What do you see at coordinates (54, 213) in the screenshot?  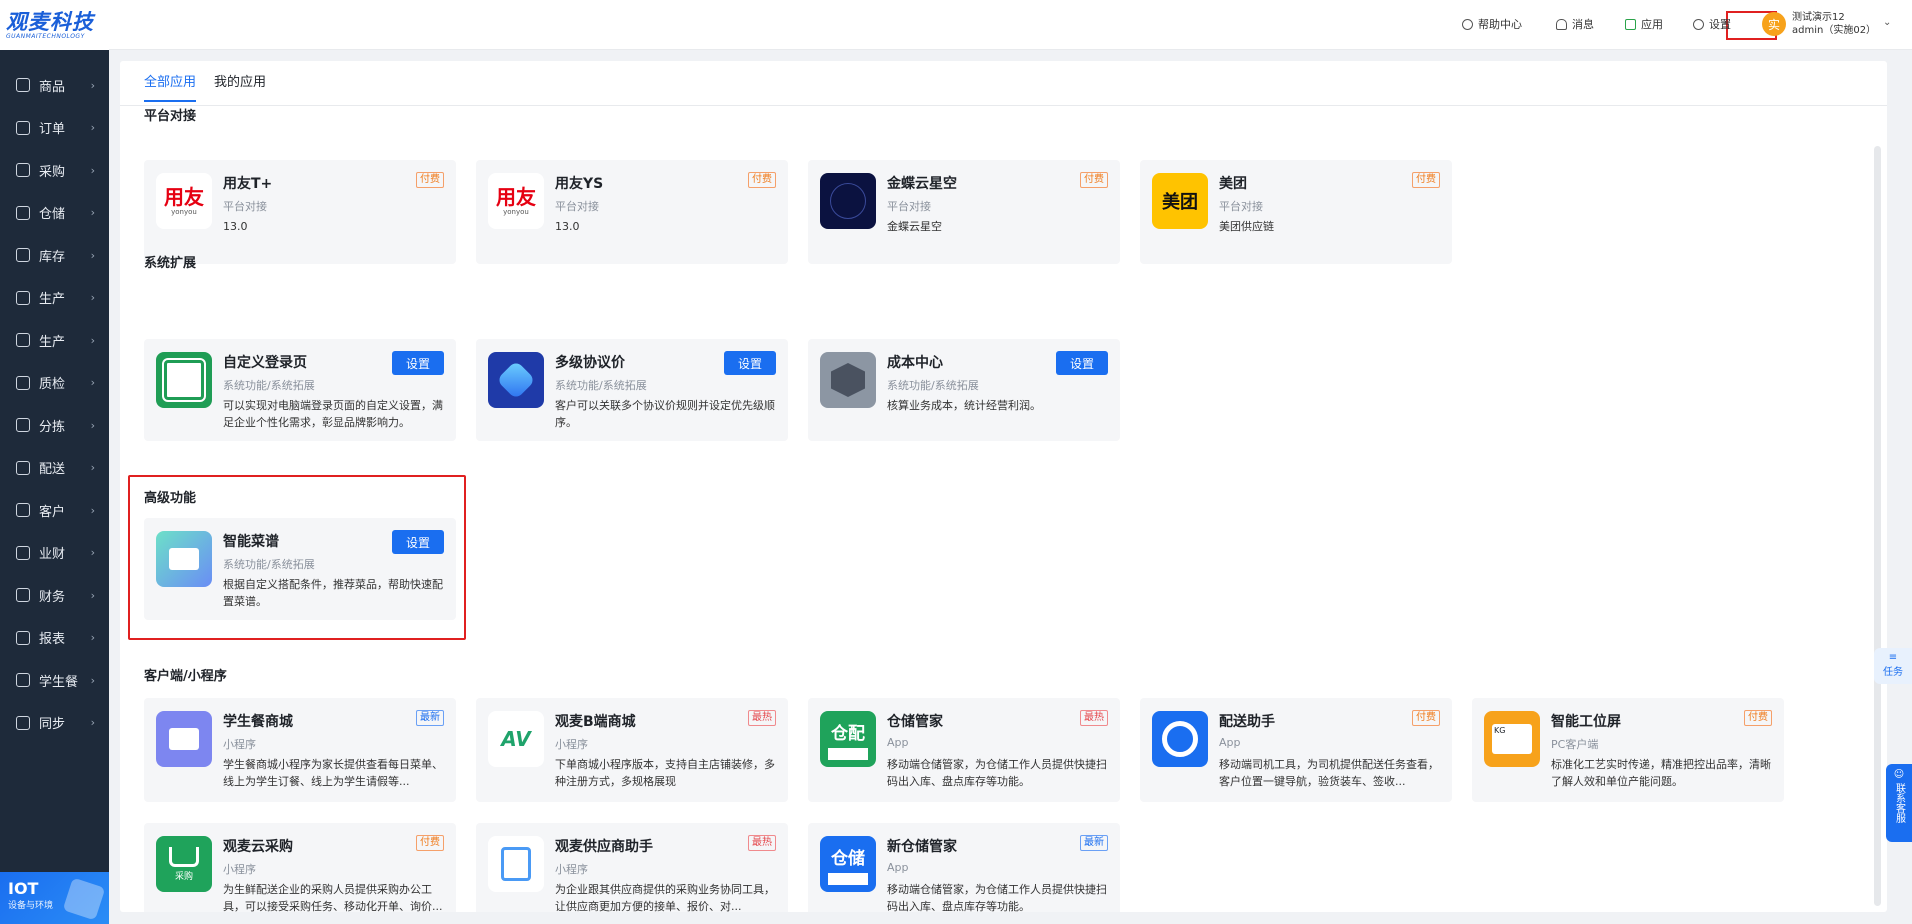 I see `sidebar-item-warehouse: 仓储 ›` at bounding box center [54, 213].